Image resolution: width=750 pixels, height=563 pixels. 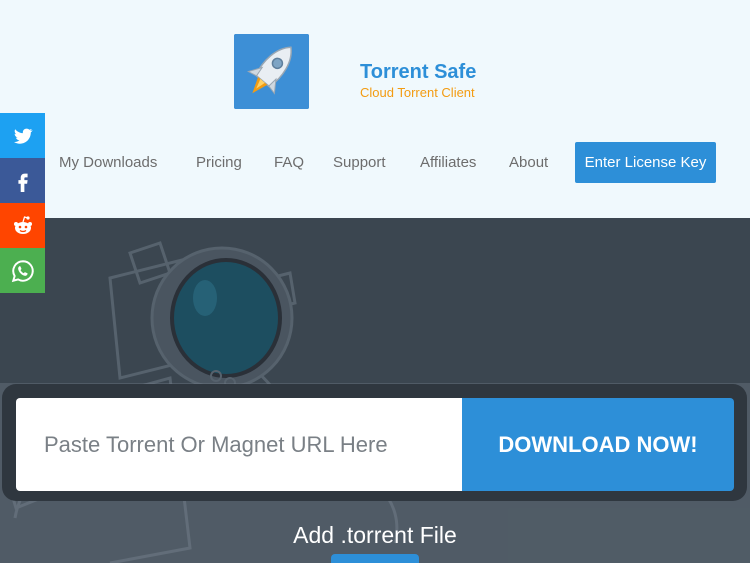 I want to click on brand-tagline: Cloud Torrent Client, so click(x=417, y=92).